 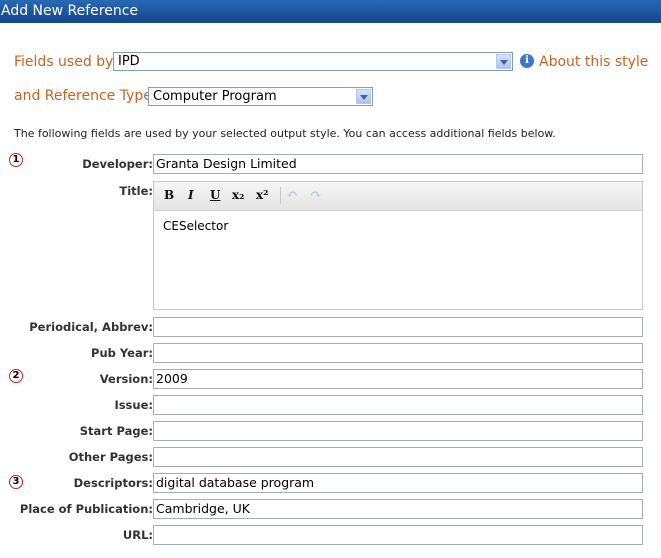 I want to click on subscript-button: x₂, so click(x=238, y=195).